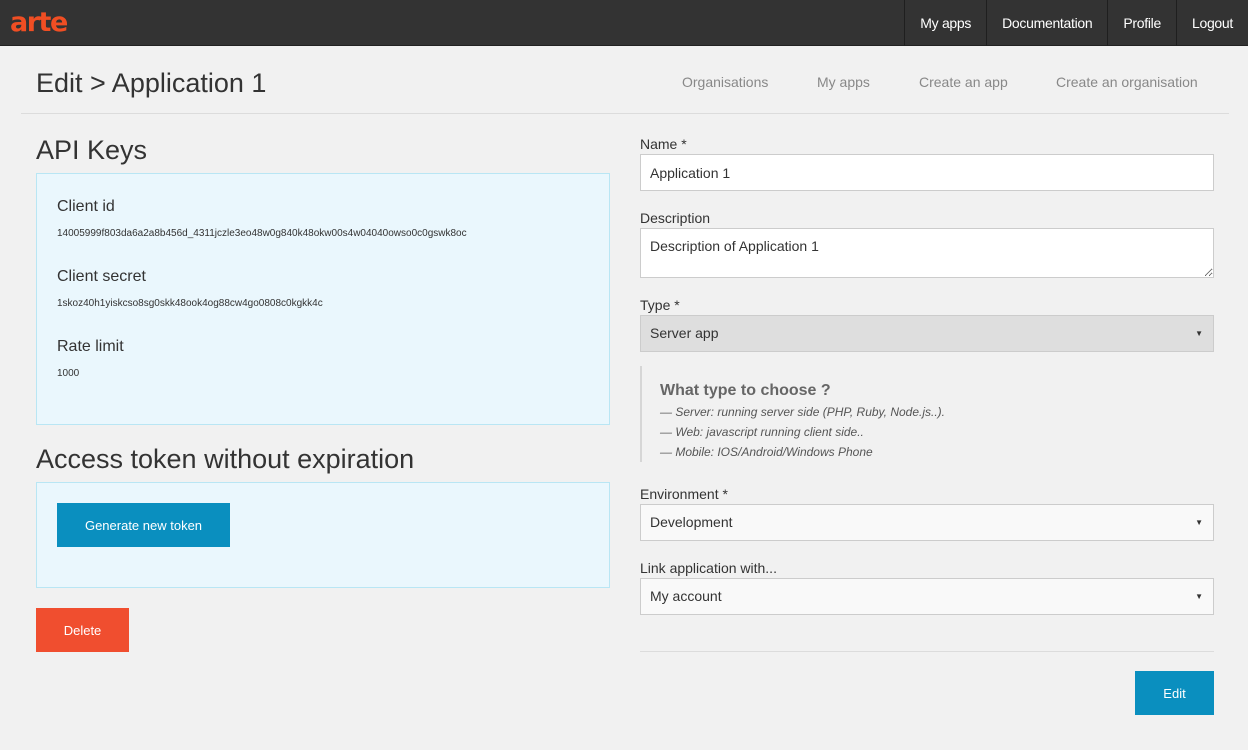 This screenshot has height=750, width=1248. What do you see at coordinates (927, 333) in the screenshot?
I see `type-select: Server app ▼` at bounding box center [927, 333].